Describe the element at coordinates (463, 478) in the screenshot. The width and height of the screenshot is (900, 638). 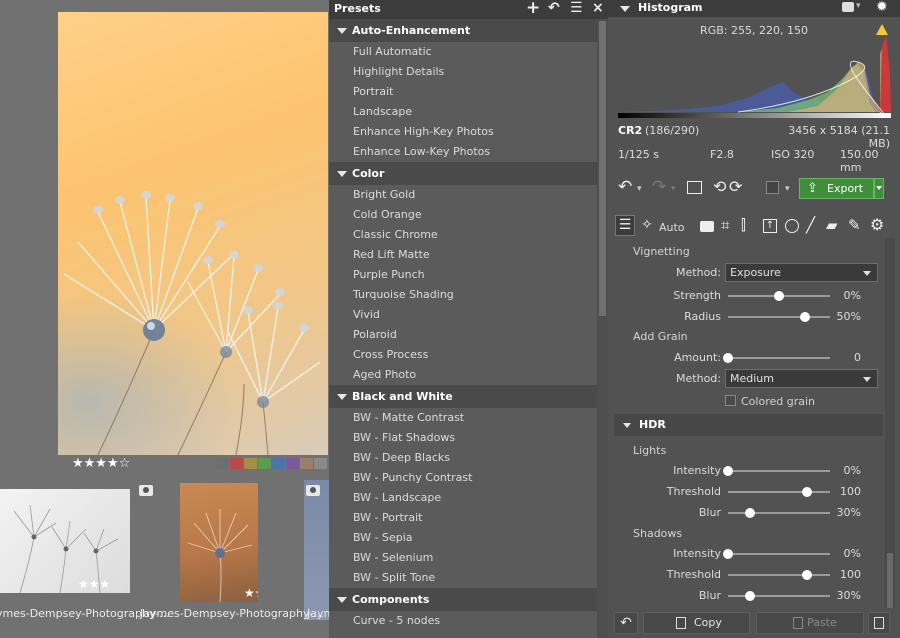
I see `preset-item: BW - Punchy Contrast` at that location.